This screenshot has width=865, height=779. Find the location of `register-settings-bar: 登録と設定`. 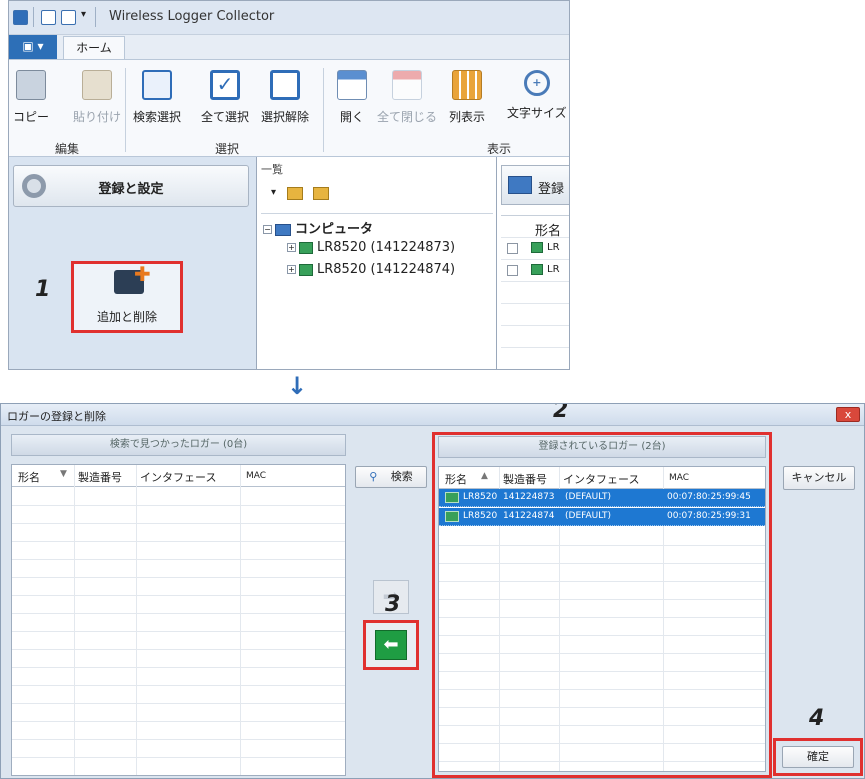

register-settings-bar: 登録と設定 is located at coordinates (131, 186).